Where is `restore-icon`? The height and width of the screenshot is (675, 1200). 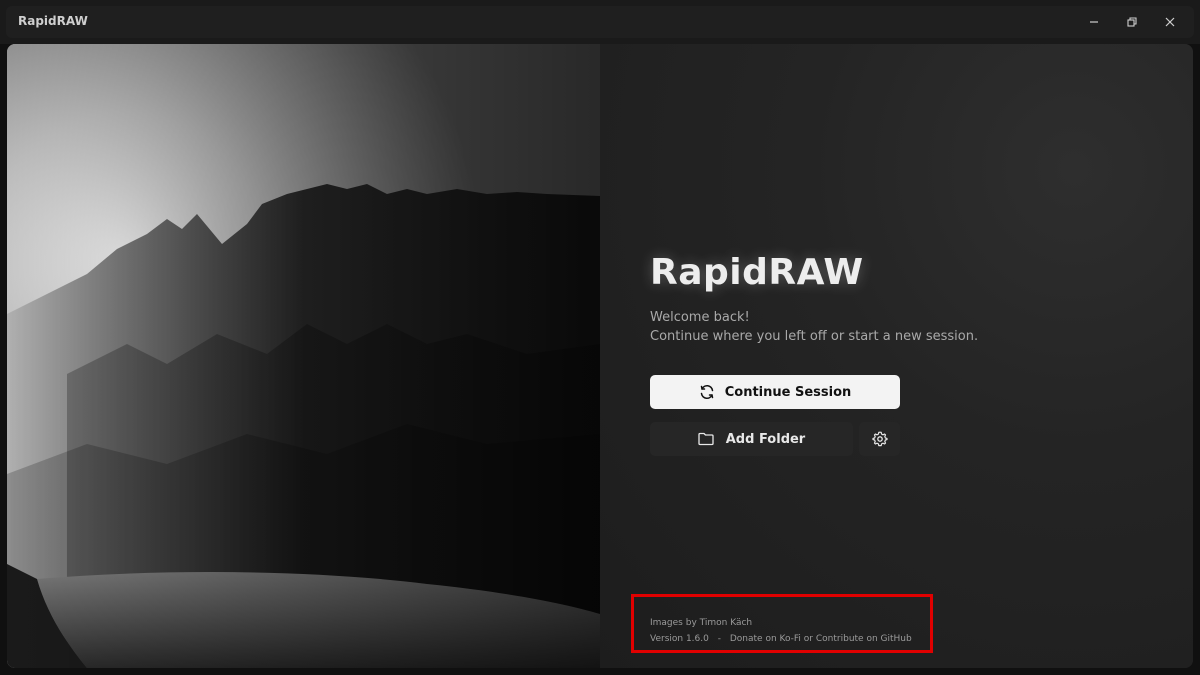
restore-icon is located at coordinates (1132, 22).